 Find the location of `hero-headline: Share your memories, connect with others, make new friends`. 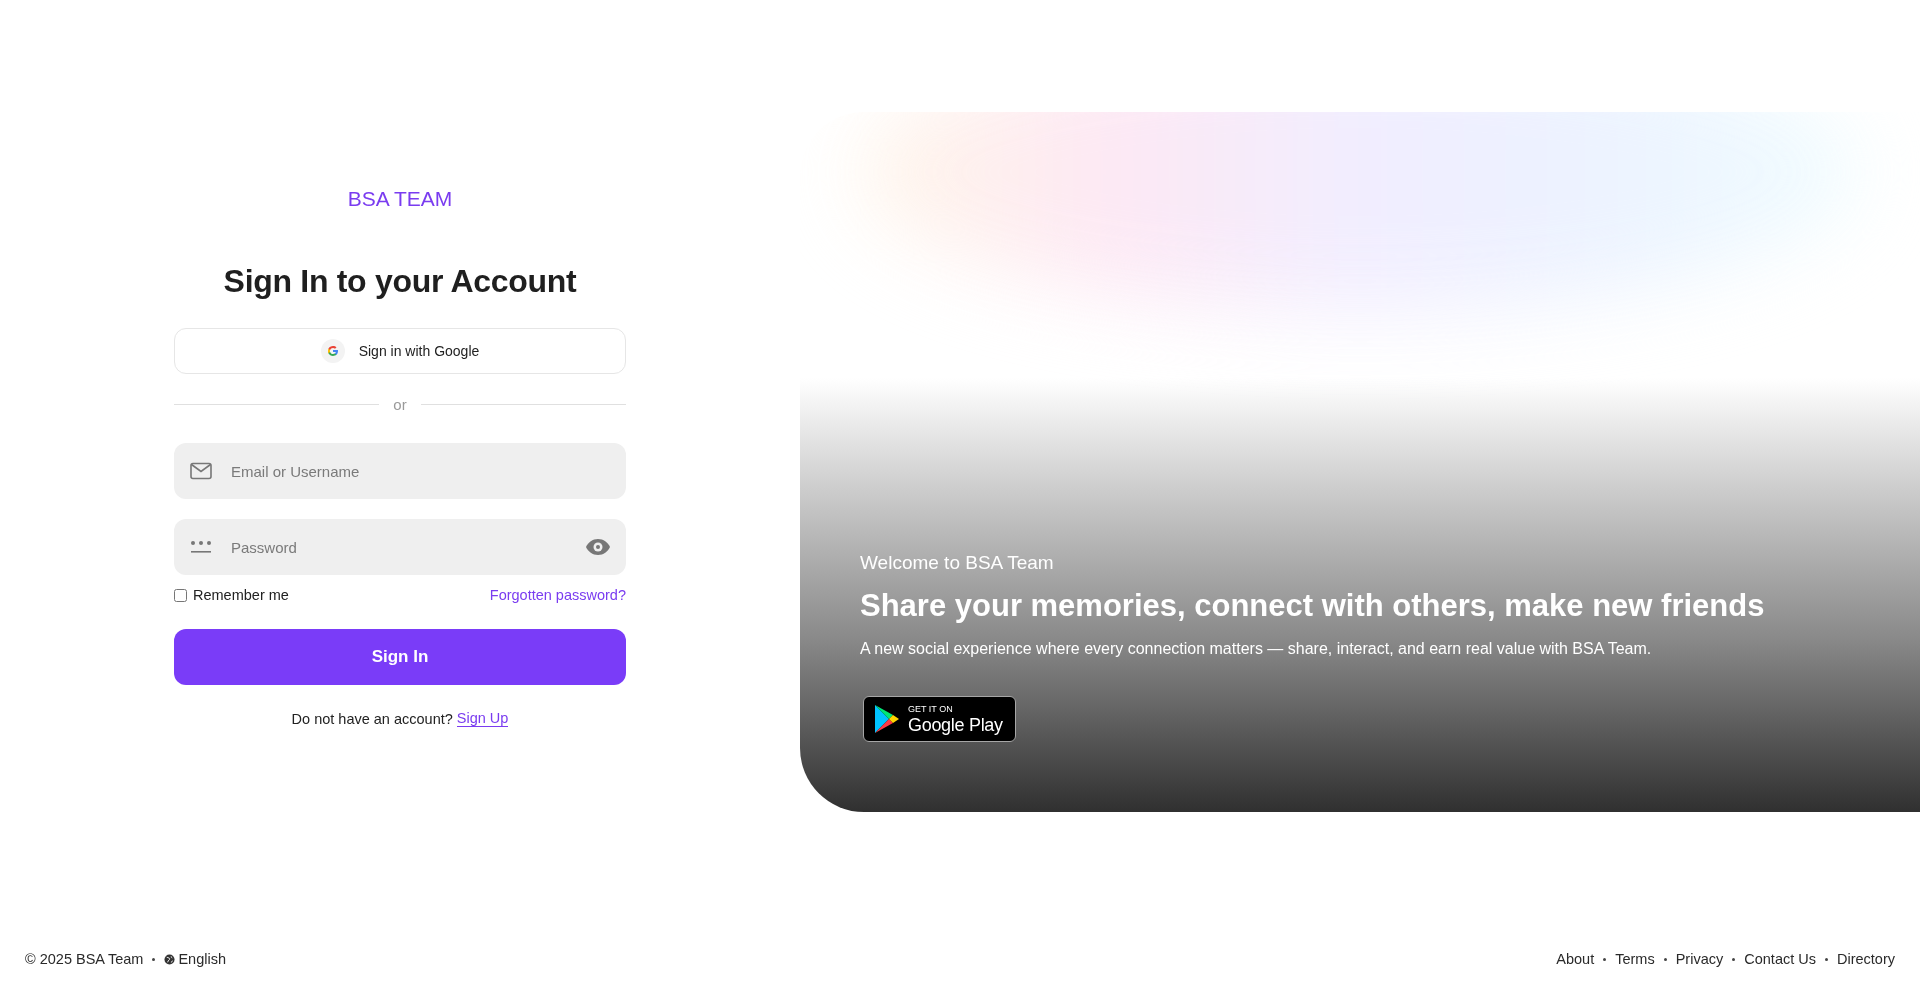

hero-headline: Share your memories, connect with others, make new friends is located at coordinates (1313, 606).